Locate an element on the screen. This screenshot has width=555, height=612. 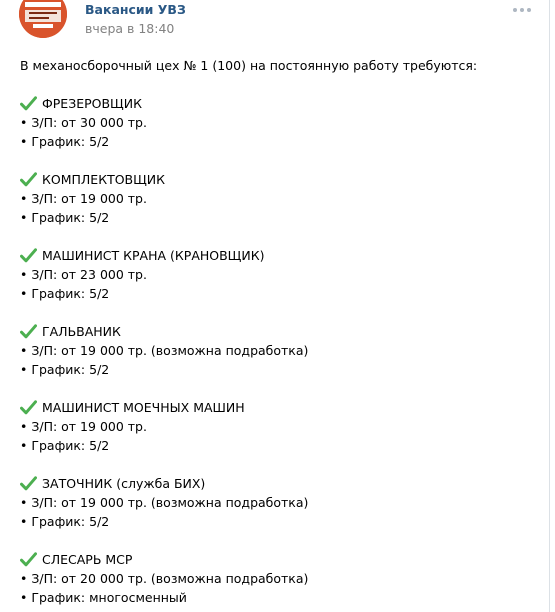
job-title: МАШИНИСТ КРАНА (КРАНОВЩИК) is located at coordinates (153, 255).